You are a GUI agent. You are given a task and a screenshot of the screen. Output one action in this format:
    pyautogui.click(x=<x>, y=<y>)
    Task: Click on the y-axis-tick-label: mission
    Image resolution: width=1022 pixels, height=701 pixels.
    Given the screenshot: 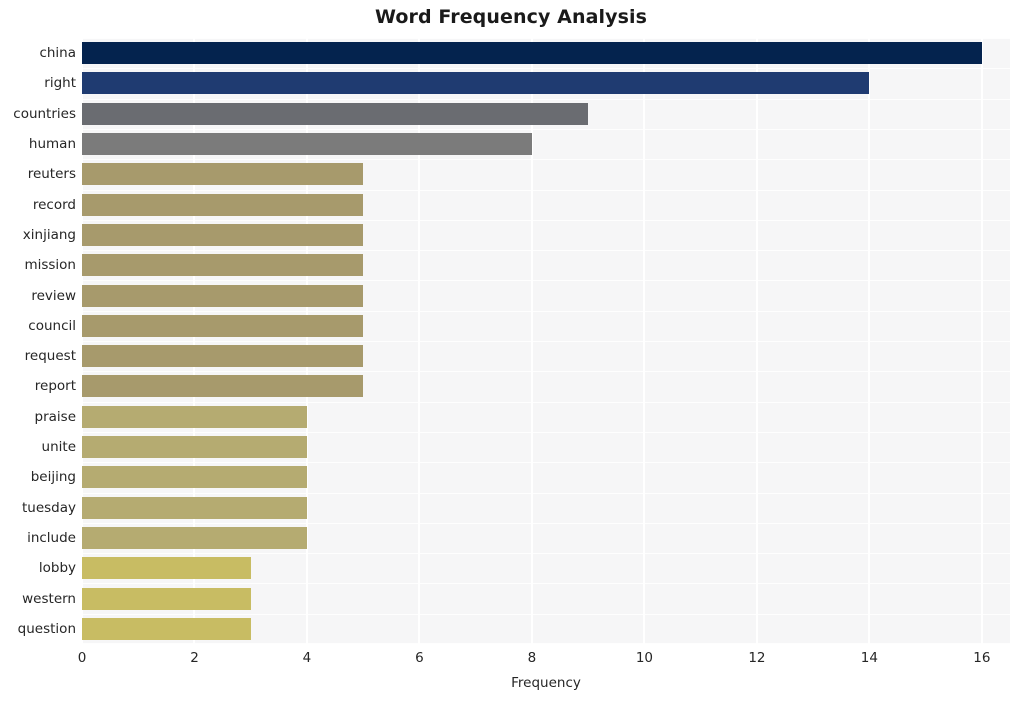 What is the action you would take?
    pyautogui.click(x=50, y=265)
    